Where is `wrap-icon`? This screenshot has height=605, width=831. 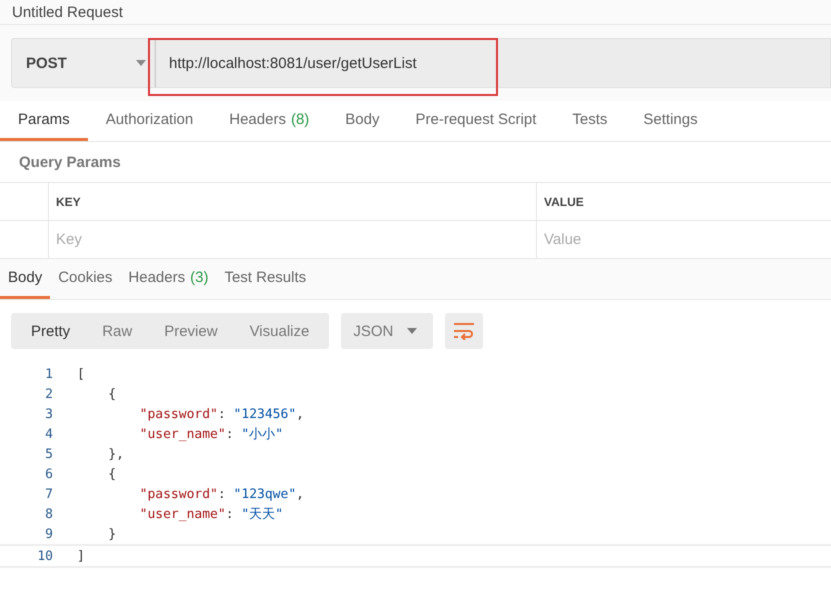 wrap-icon is located at coordinates (464, 331).